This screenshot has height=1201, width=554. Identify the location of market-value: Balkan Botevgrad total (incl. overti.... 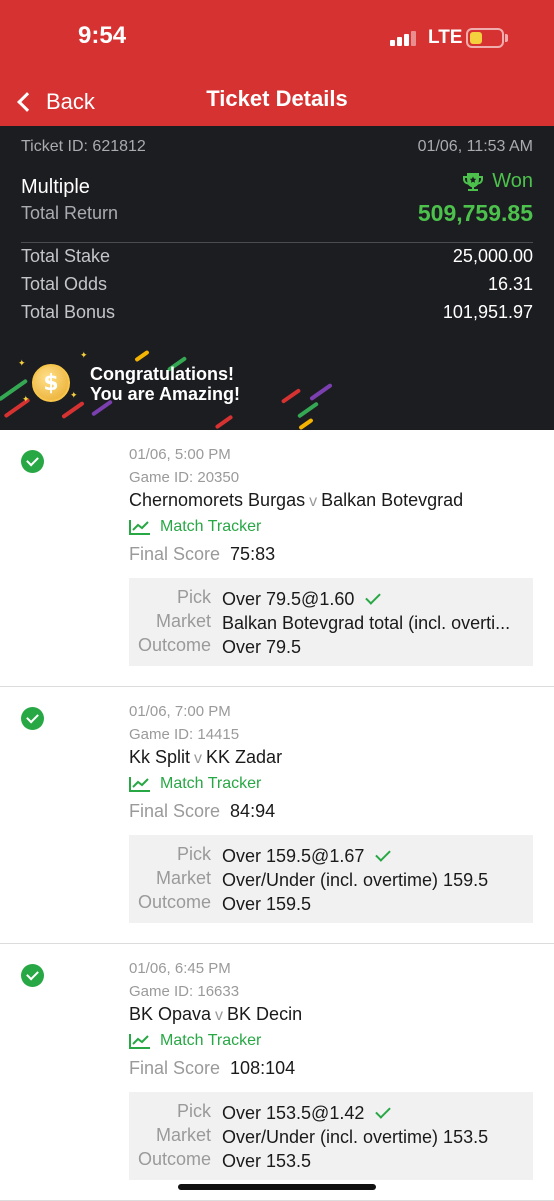
(366, 622).